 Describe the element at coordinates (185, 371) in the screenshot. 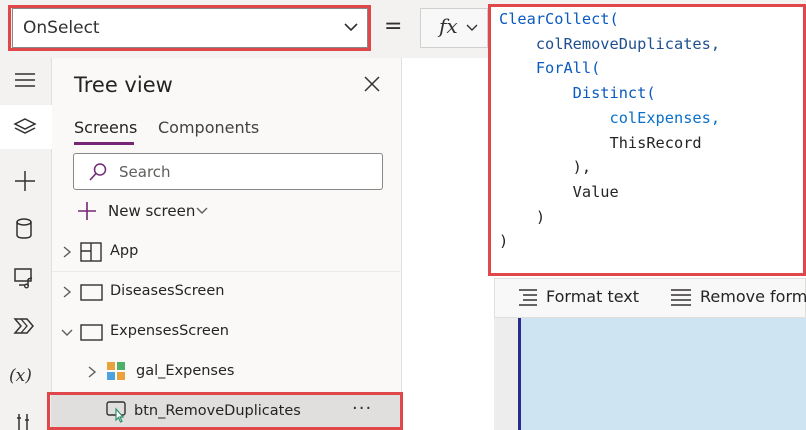

I see `tree-item-label: gal_Expenses` at that location.